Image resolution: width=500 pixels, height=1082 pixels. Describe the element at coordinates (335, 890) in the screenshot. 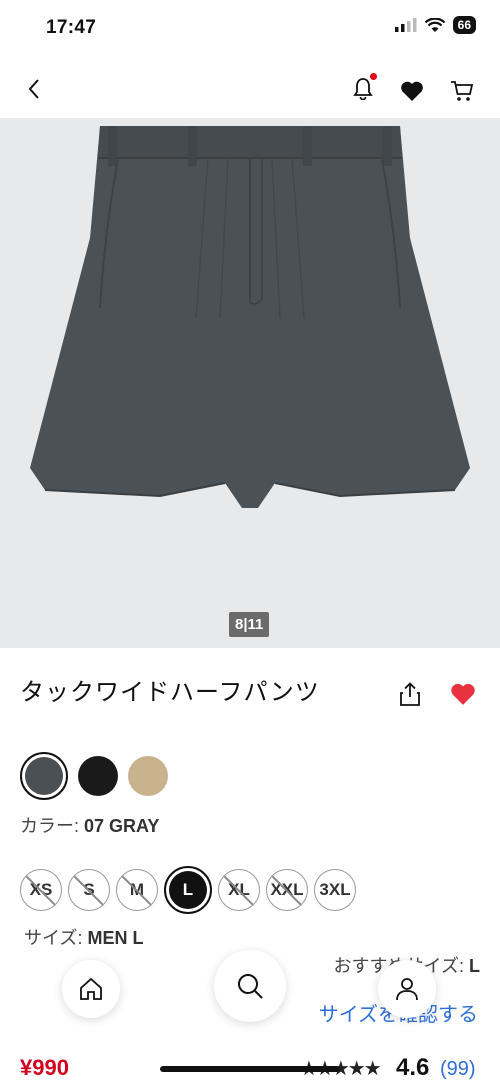

I see `size-3xl: 3XL` at that location.